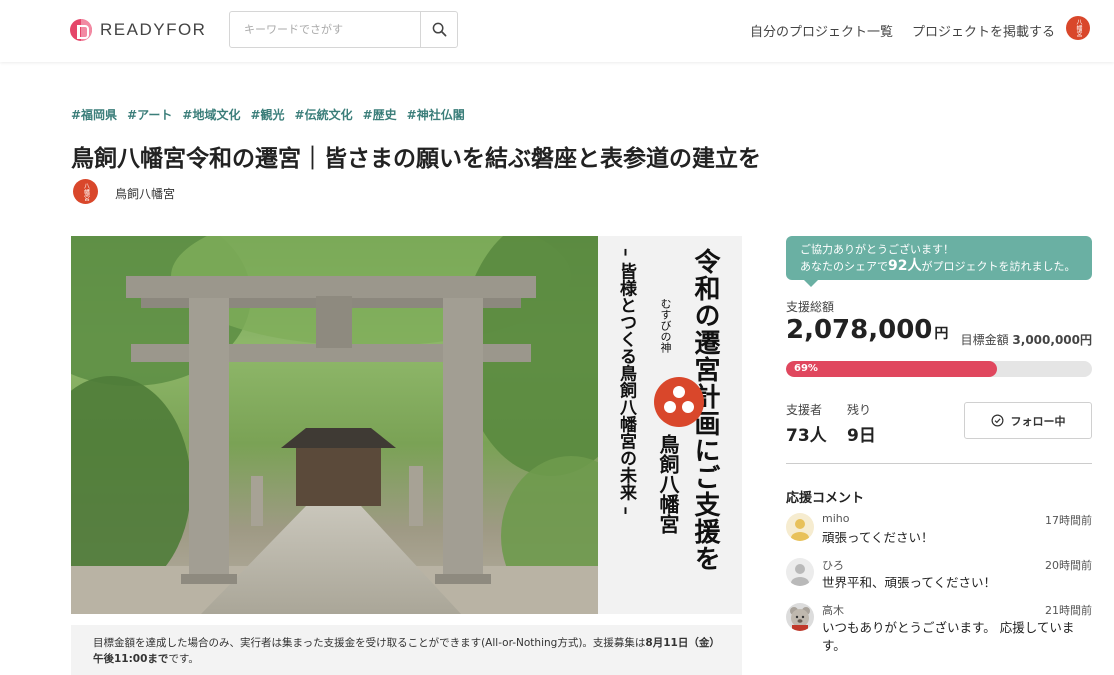 The image size is (1114, 675). Describe the element at coordinates (668, 484) in the screenshot. I see `hero-shrine-name: 鳥飼八幡宮` at that location.